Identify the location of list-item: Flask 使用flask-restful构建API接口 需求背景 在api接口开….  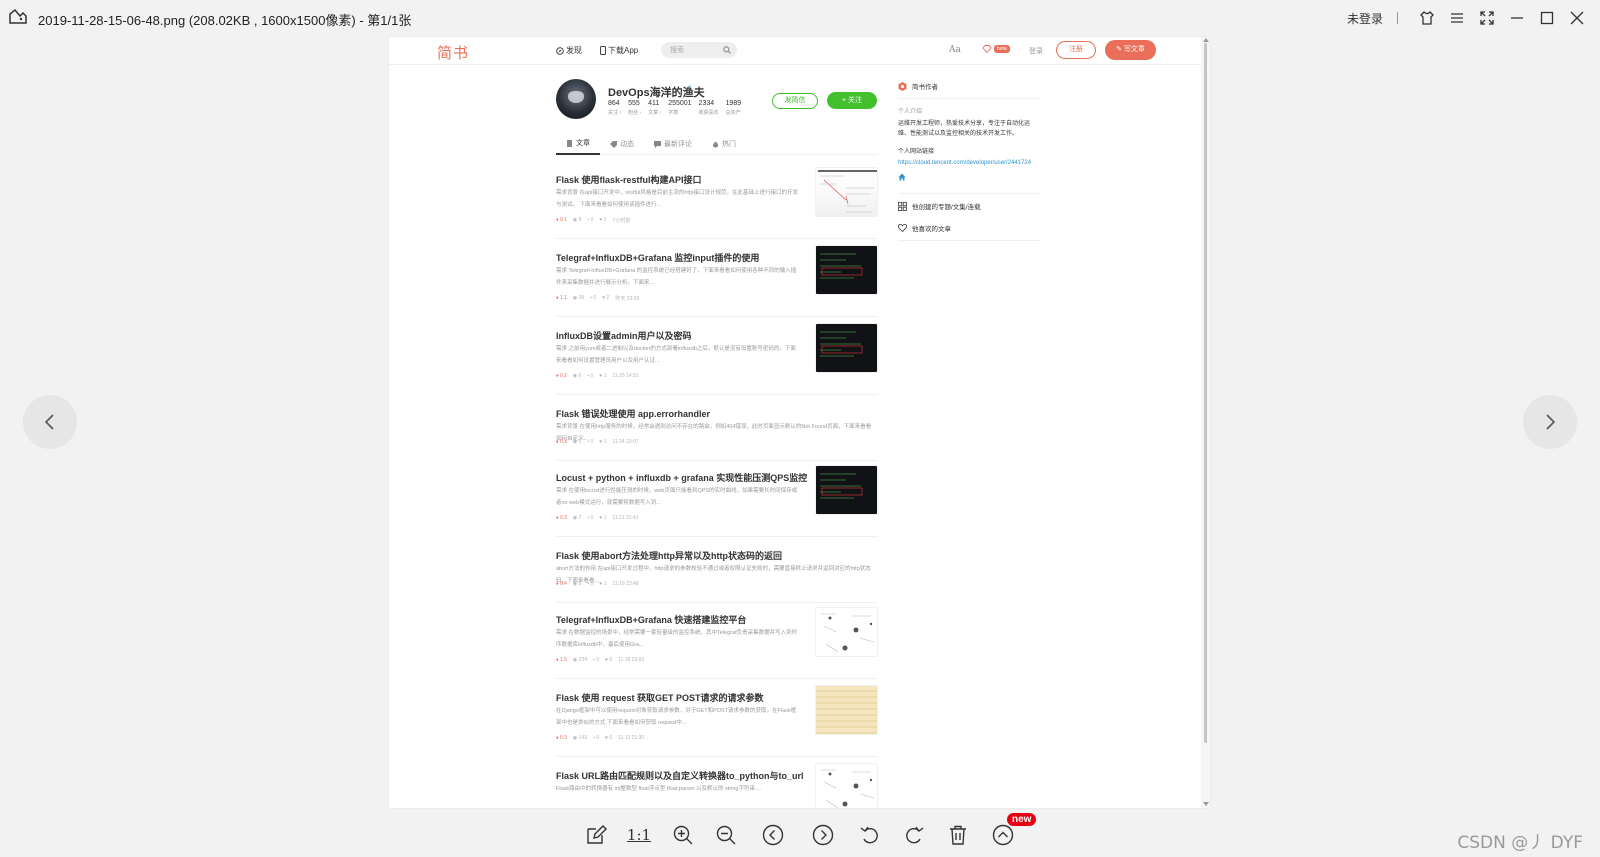
(717, 203).